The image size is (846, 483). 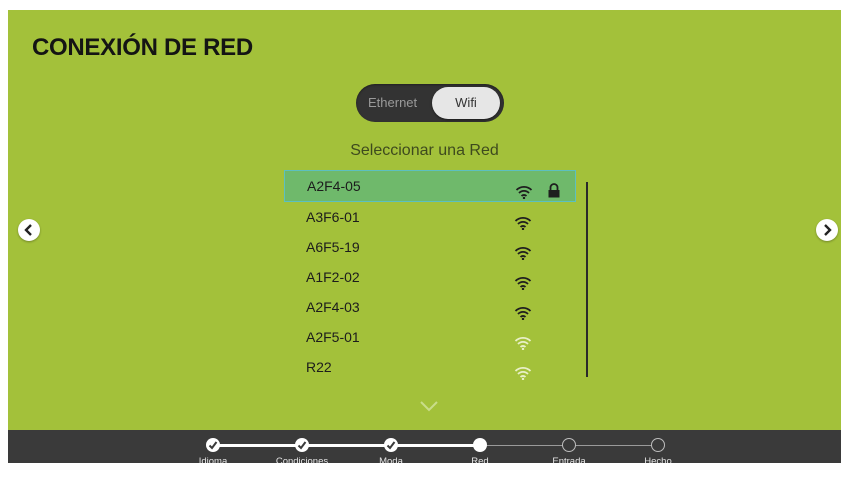 I want to click on network-list-heading: Seleccionar una Red, so click(x=424, y=150).